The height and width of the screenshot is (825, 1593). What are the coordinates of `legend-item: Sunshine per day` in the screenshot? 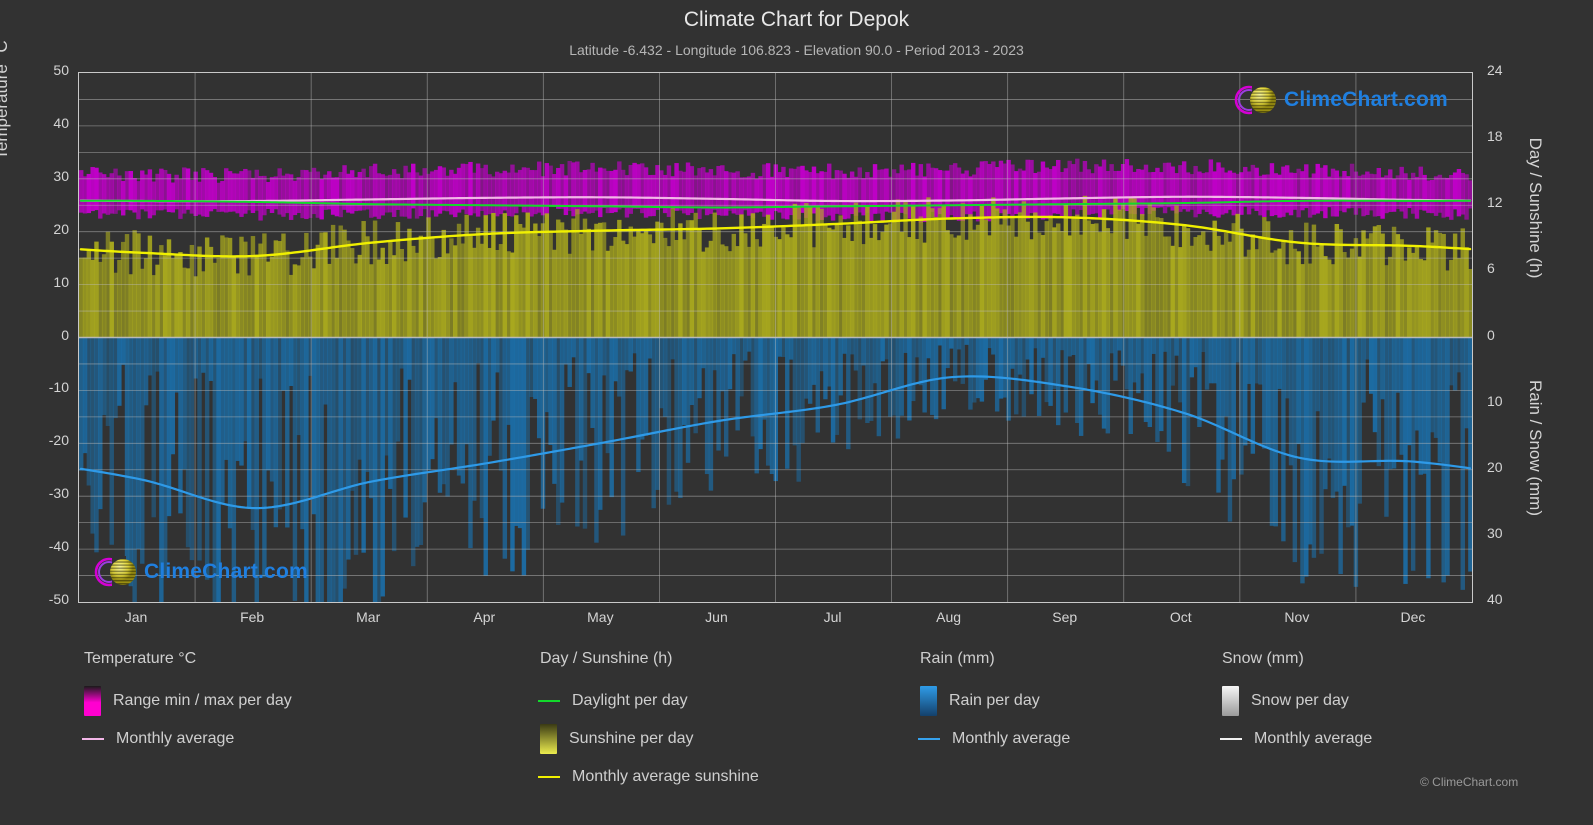 It's located at (649, 739).